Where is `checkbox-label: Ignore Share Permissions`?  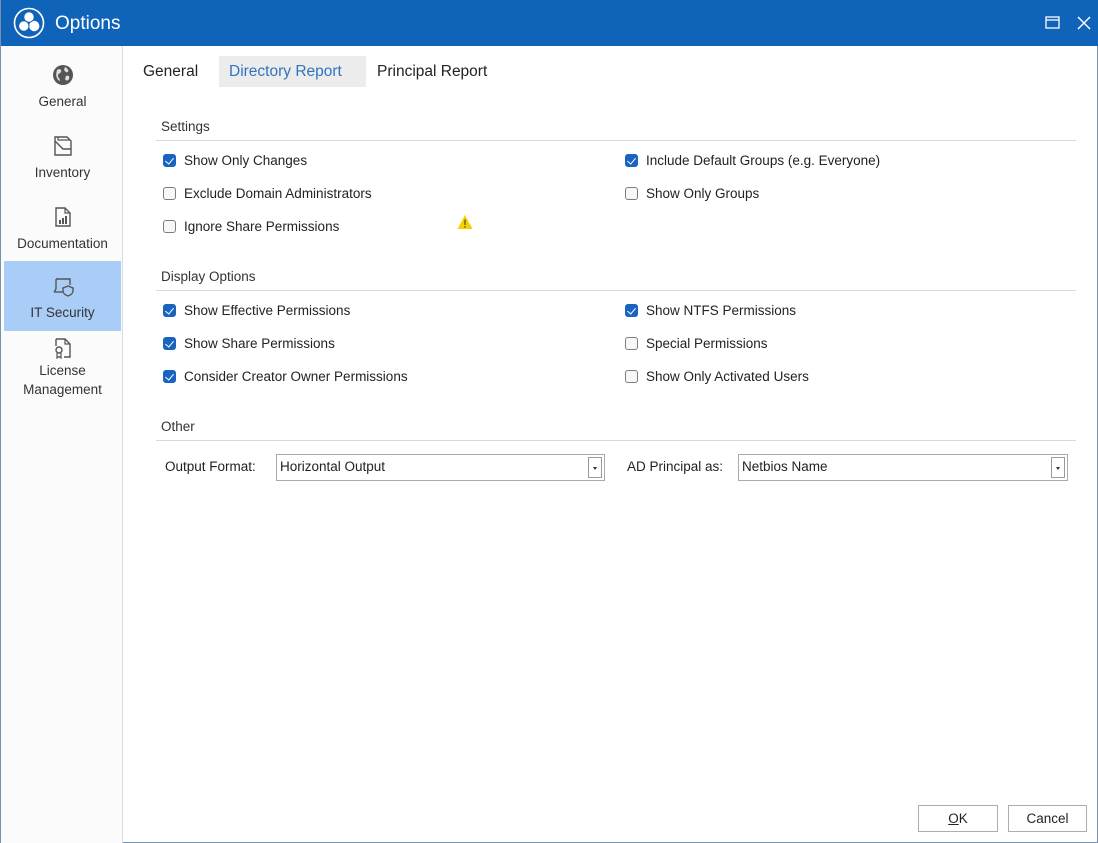
checkbox-label: Ignore Share Permissions is located at coordinates (262, 226).